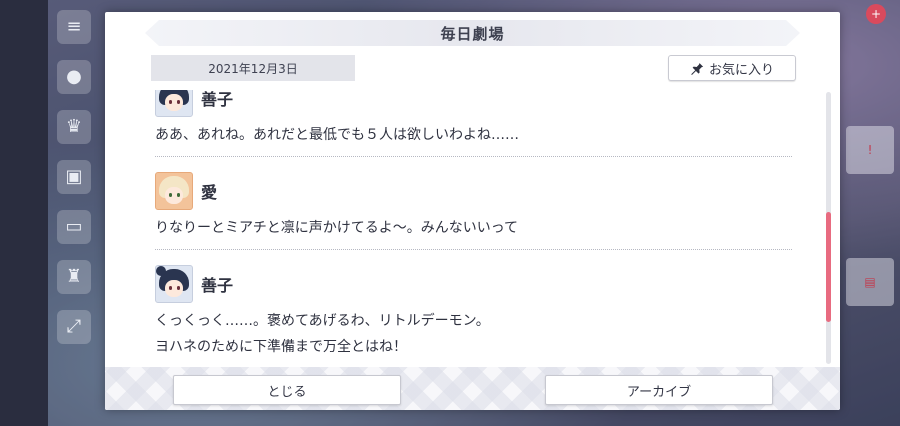 This screenshot has width=900, height=426. I want to click on left-menu: ≡ ● ♛ ▣ ▭ ♜ ⤢, so click(74, 213).